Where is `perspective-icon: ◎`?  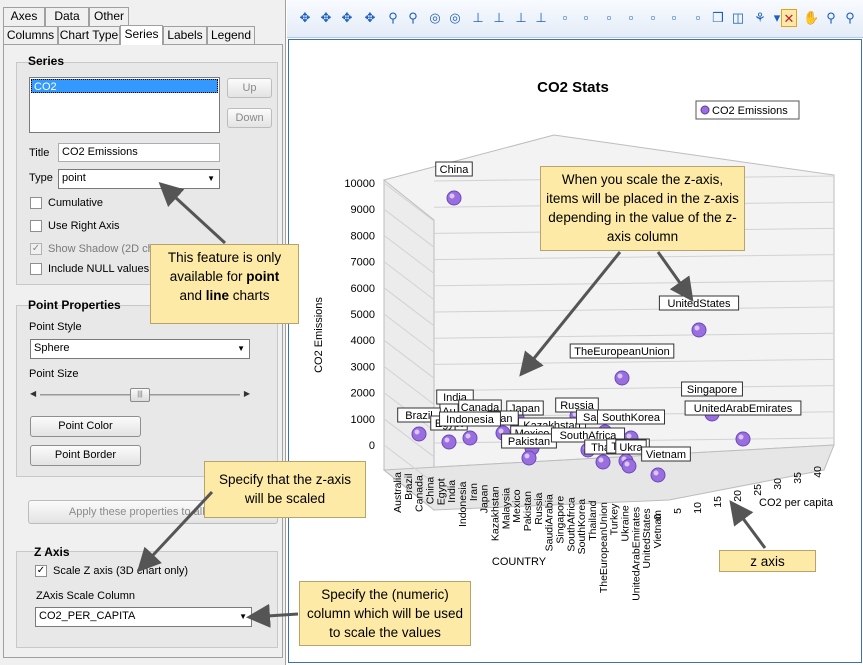
perspective-icon: ◎ is located at coordinates (435, 18).